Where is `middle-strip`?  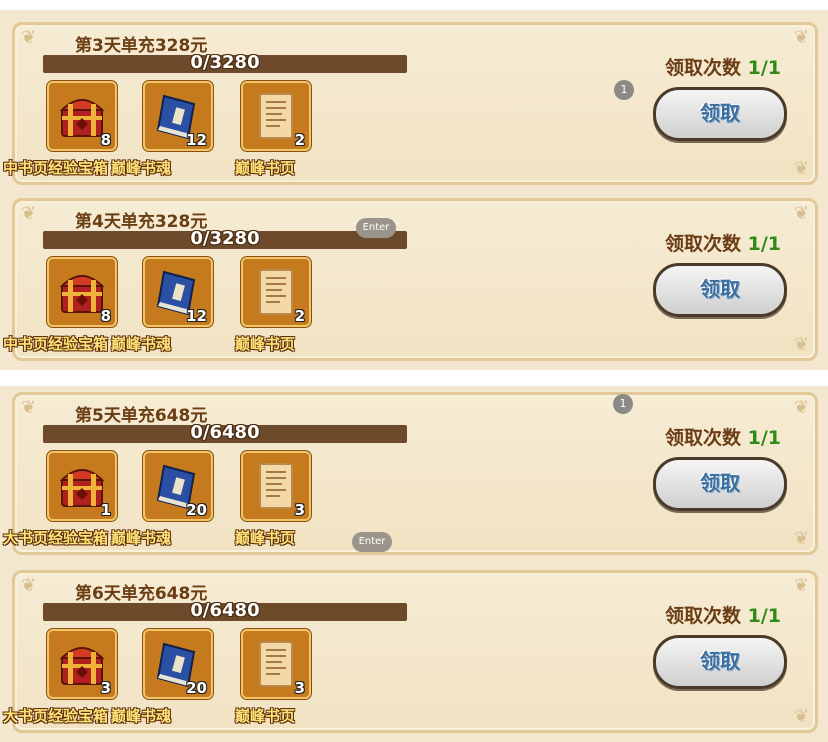
middle-strip is located at coordinates (414, 378).